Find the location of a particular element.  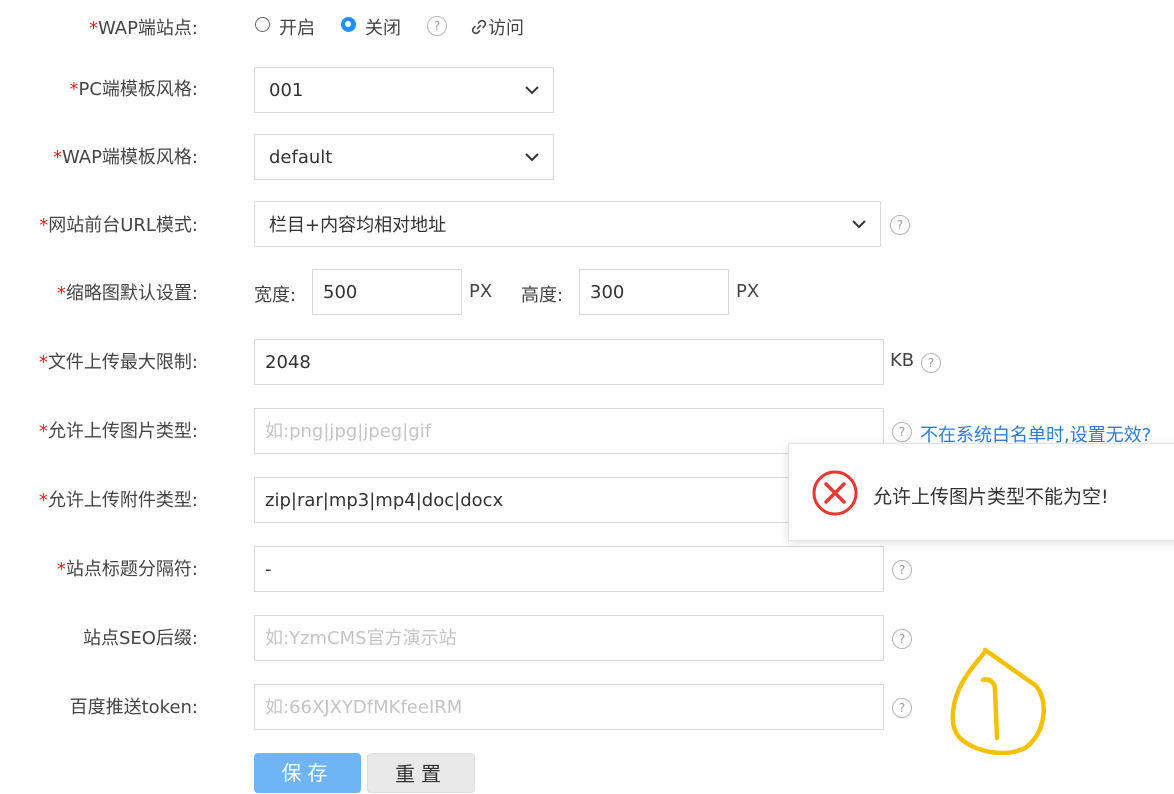

url-mode-label: *网站前台URL模式: is located at coordinates (118, 225).